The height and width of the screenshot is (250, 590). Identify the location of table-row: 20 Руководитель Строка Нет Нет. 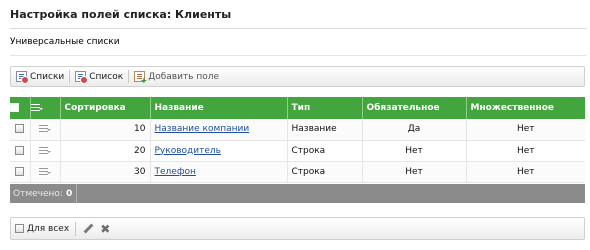
(297, 151).